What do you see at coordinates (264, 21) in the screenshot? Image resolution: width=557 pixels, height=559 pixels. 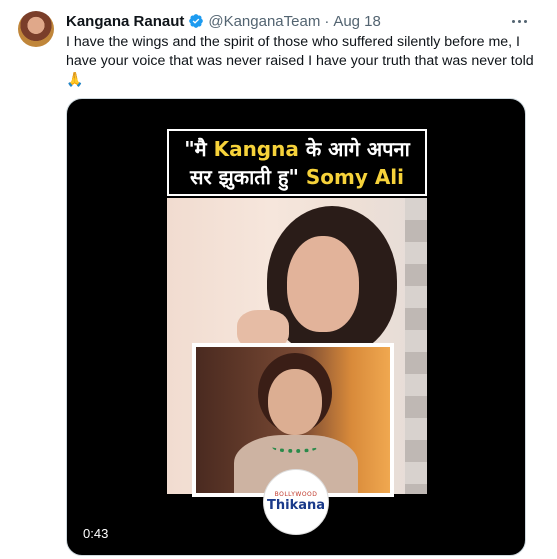 I see `author-handle: @KanganaTeam` at bounding box center [264, 21].